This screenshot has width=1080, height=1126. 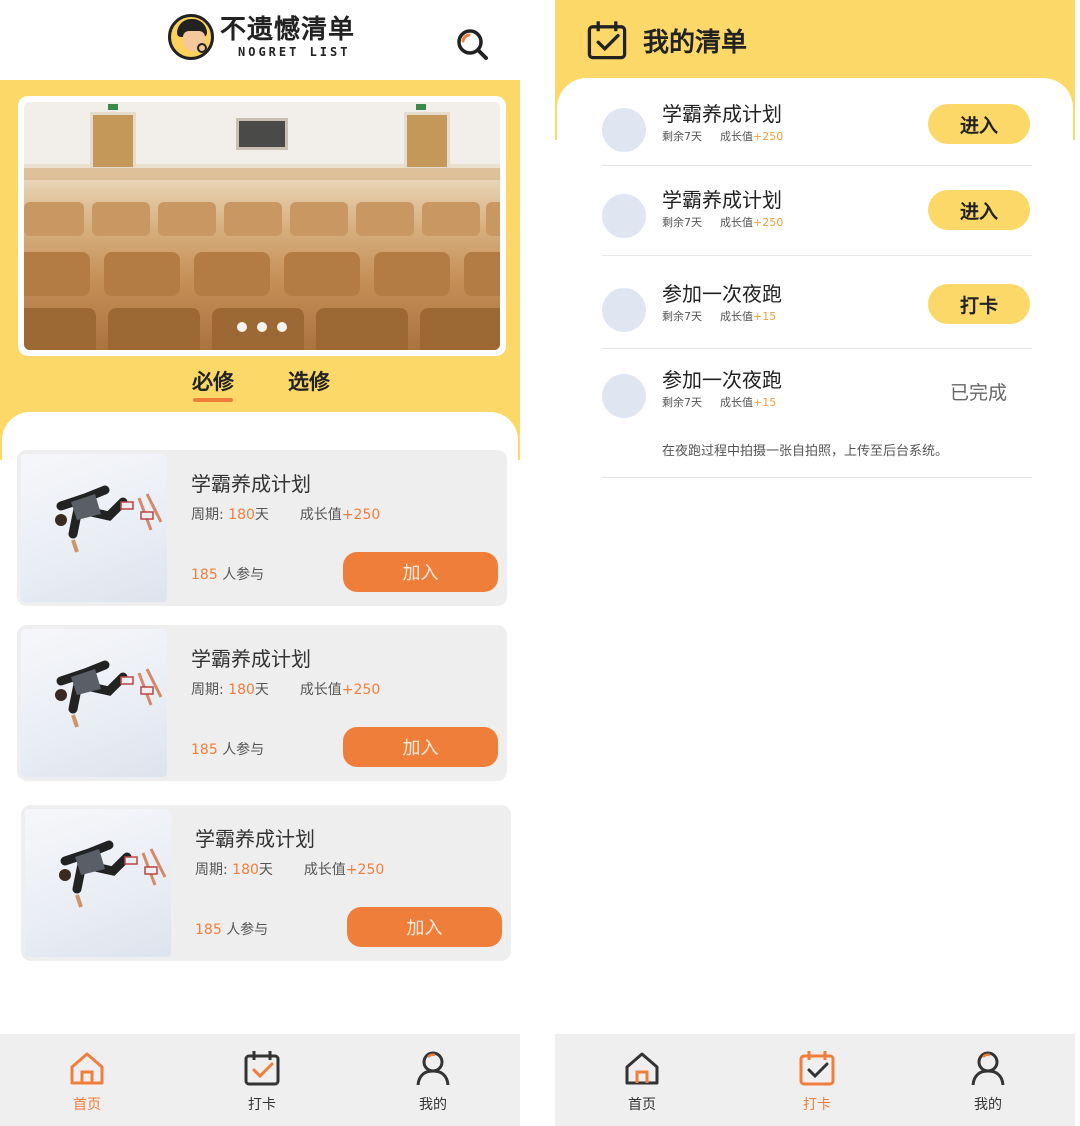 I want to click on header: 不遗憾清单 NOGRET LIST, so click(x=260, y=40).